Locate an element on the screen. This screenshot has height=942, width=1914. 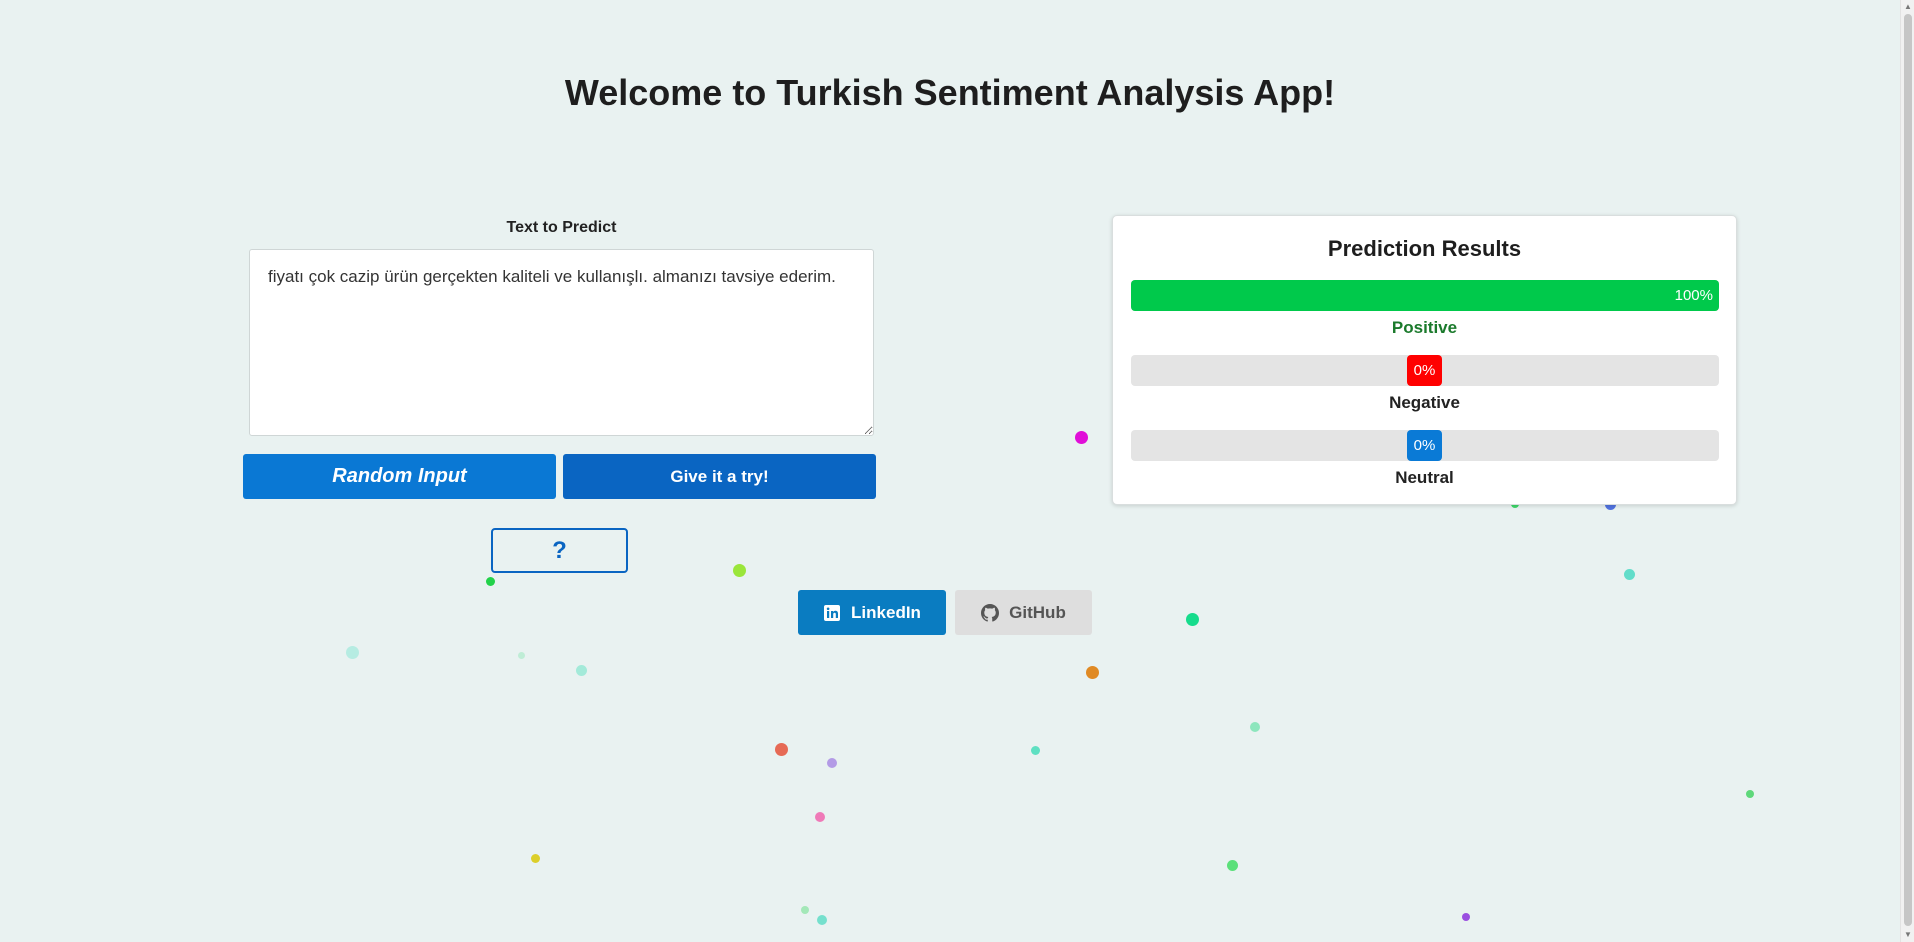
scrollbar-thumb is located at coordinates (1908, 470).